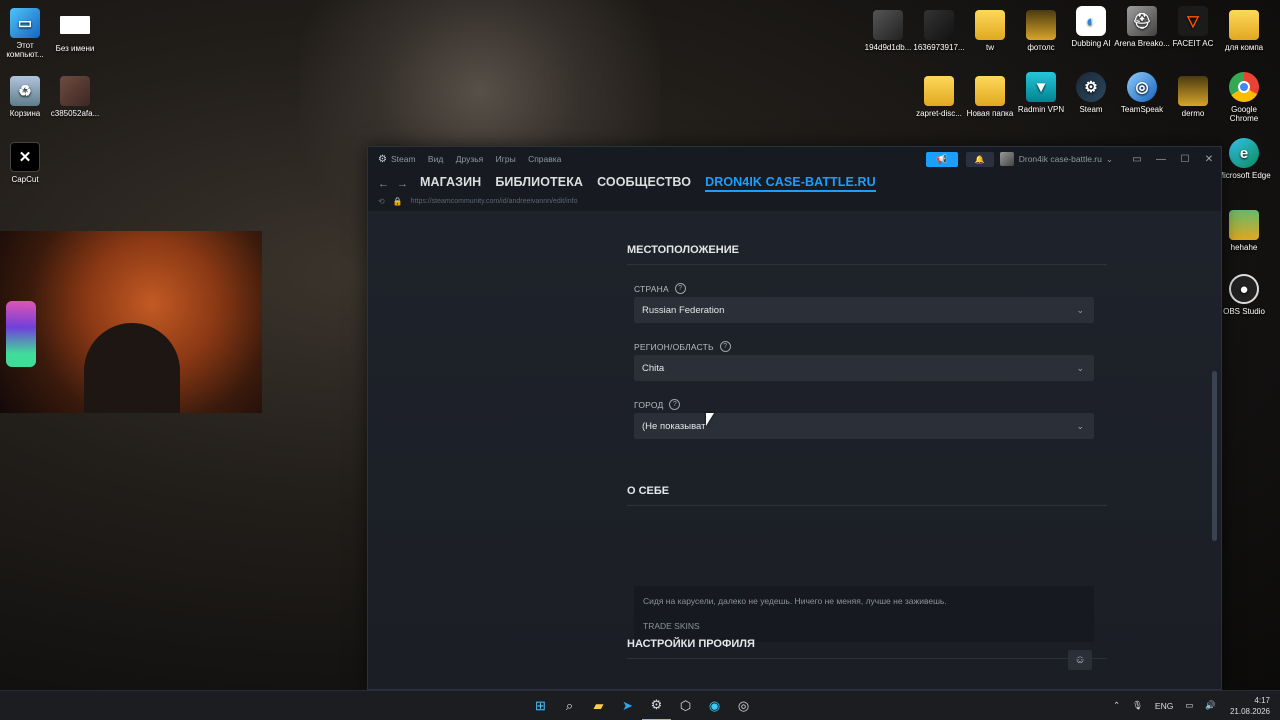 The width and height of the screenshot is (1280, 720). Describe the element at coordinates (710, 419) in the screenshot. I see `mouse-cursor` at that location.